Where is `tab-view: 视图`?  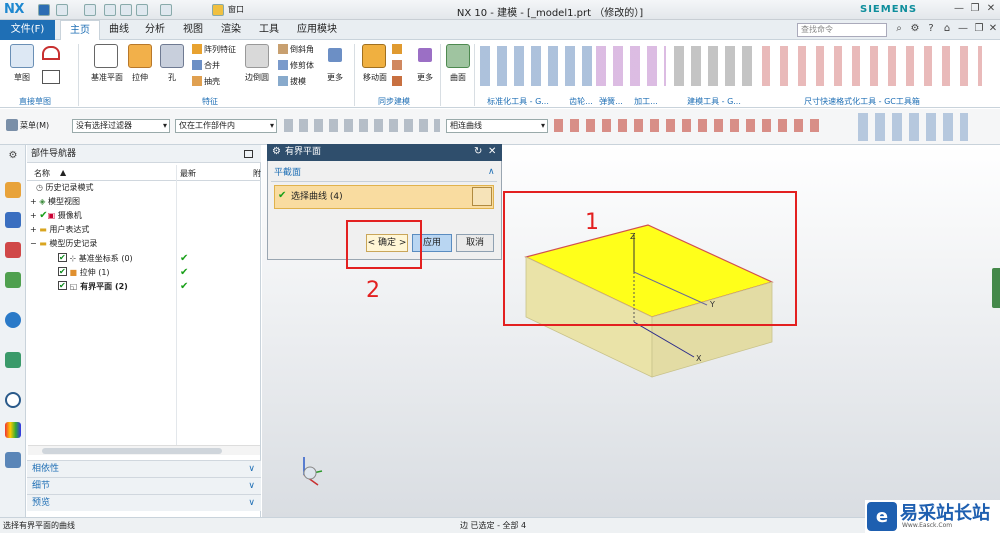 tab-view: 视图 is located at coordinates (193, 30).